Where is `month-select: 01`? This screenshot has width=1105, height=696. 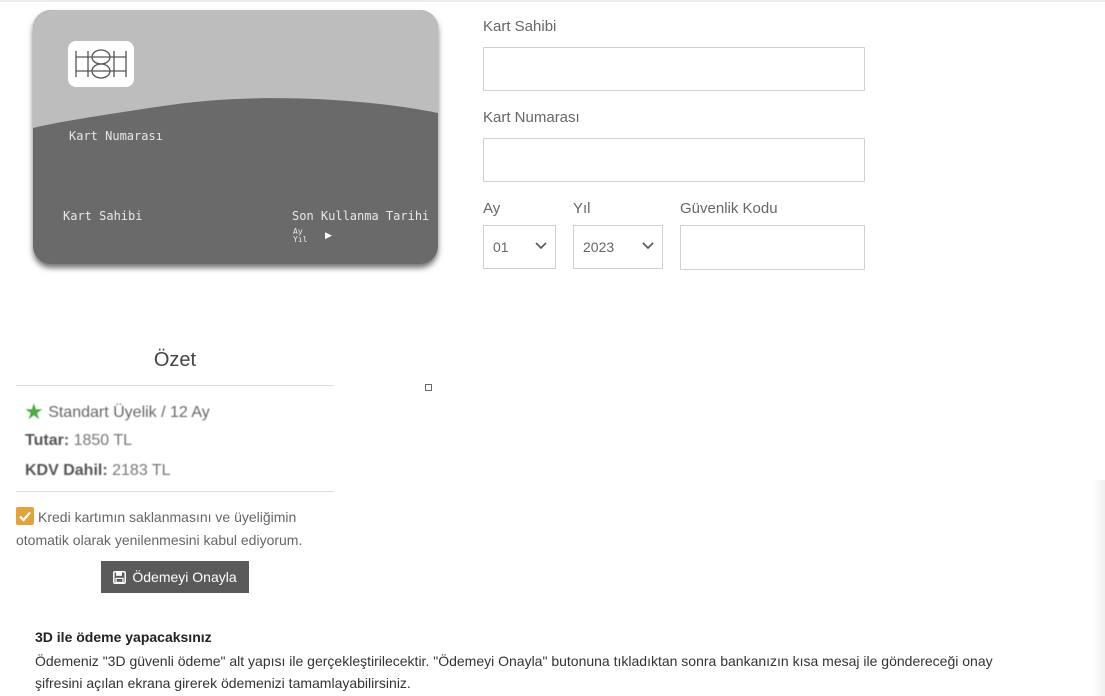
month-select: 01 is located at coordinates (519, 247).